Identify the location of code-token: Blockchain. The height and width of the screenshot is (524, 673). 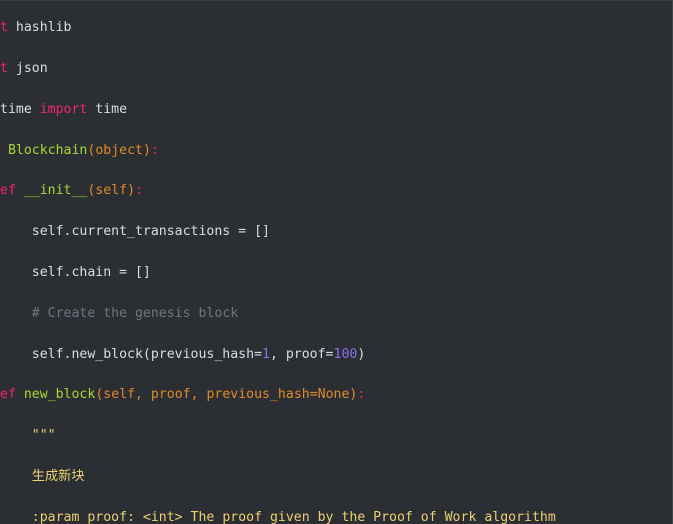
(47, 150).